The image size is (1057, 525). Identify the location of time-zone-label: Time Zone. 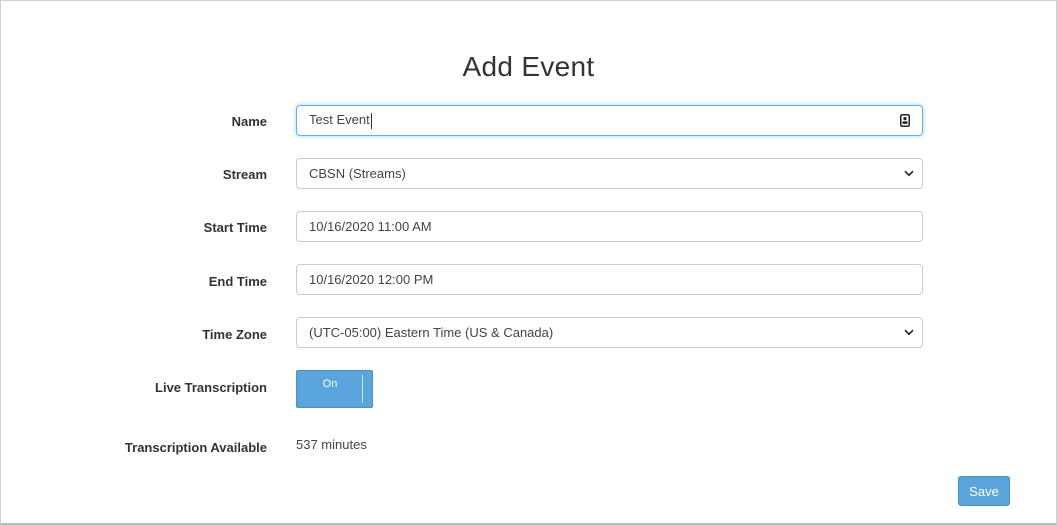
(234, 334).